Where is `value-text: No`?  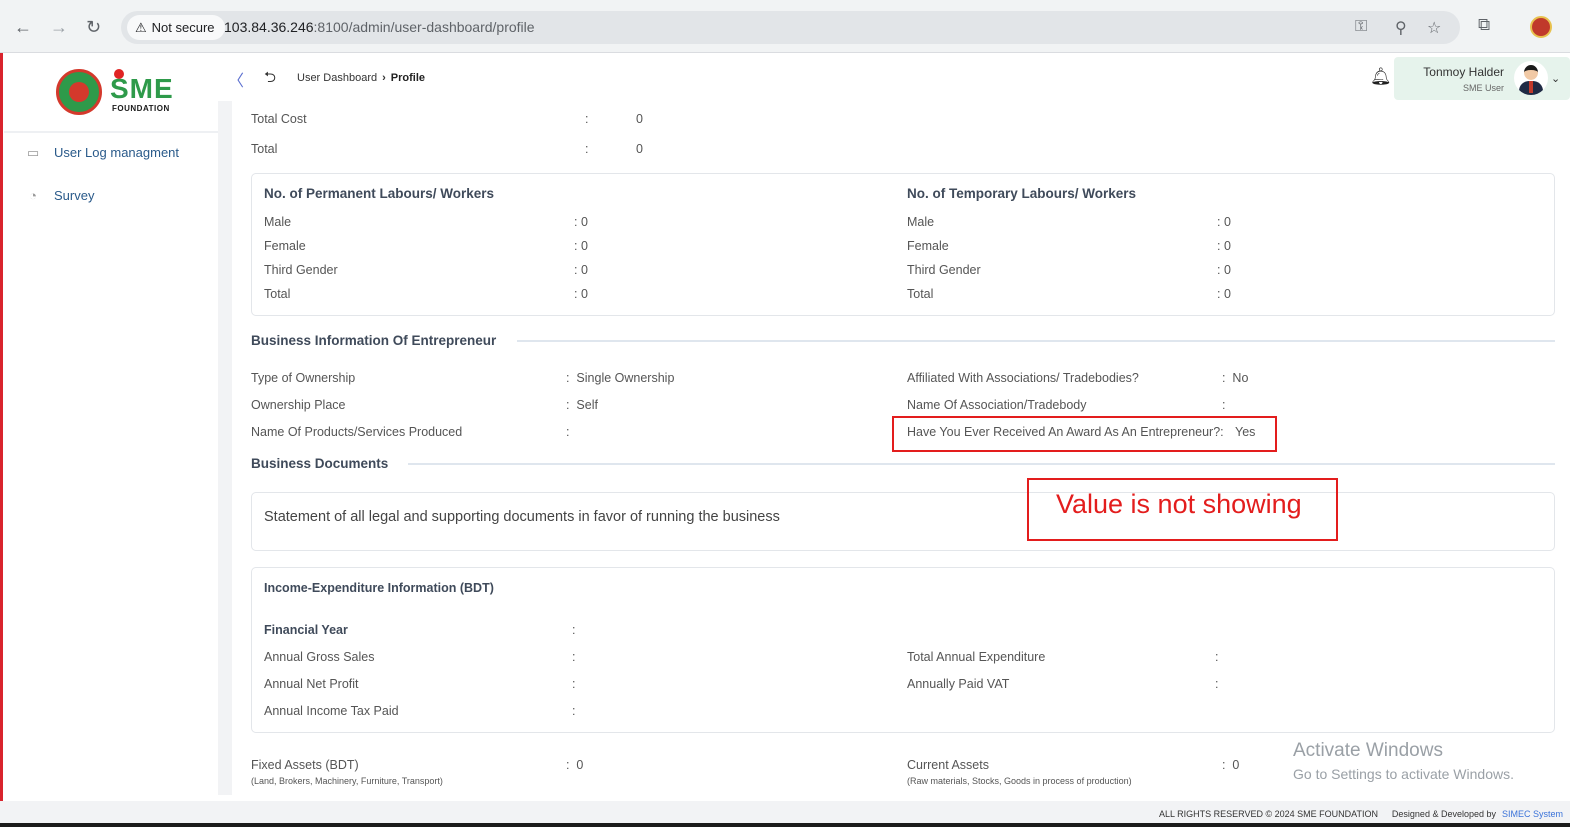 value-text: No is located at coordinates (1240, 378).